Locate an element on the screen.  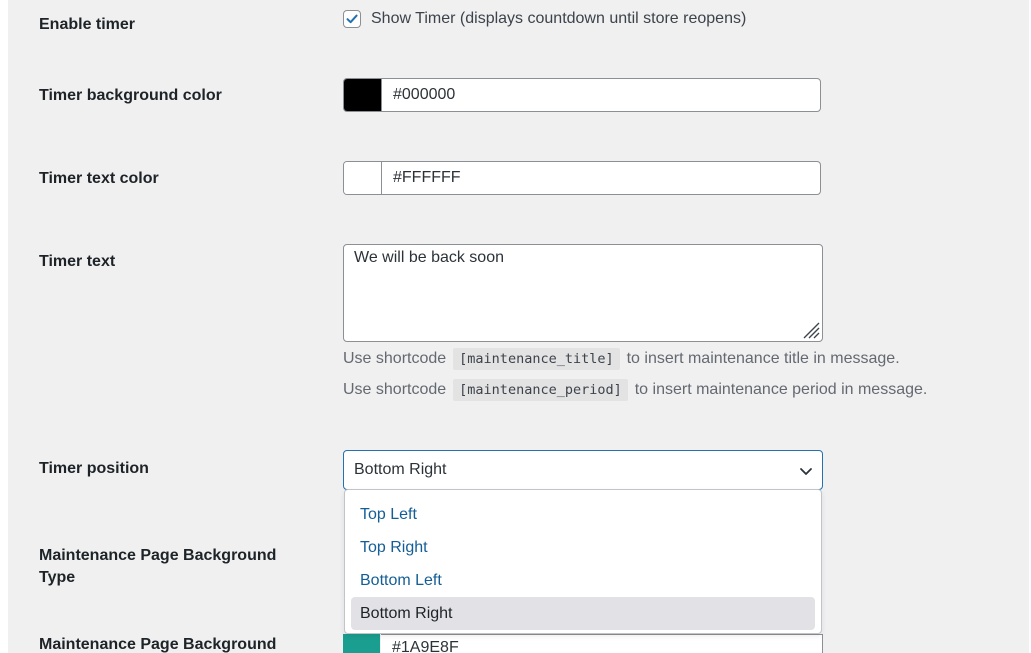
timer-text-color-label: Timer text color is located at coordinates (99, 178).